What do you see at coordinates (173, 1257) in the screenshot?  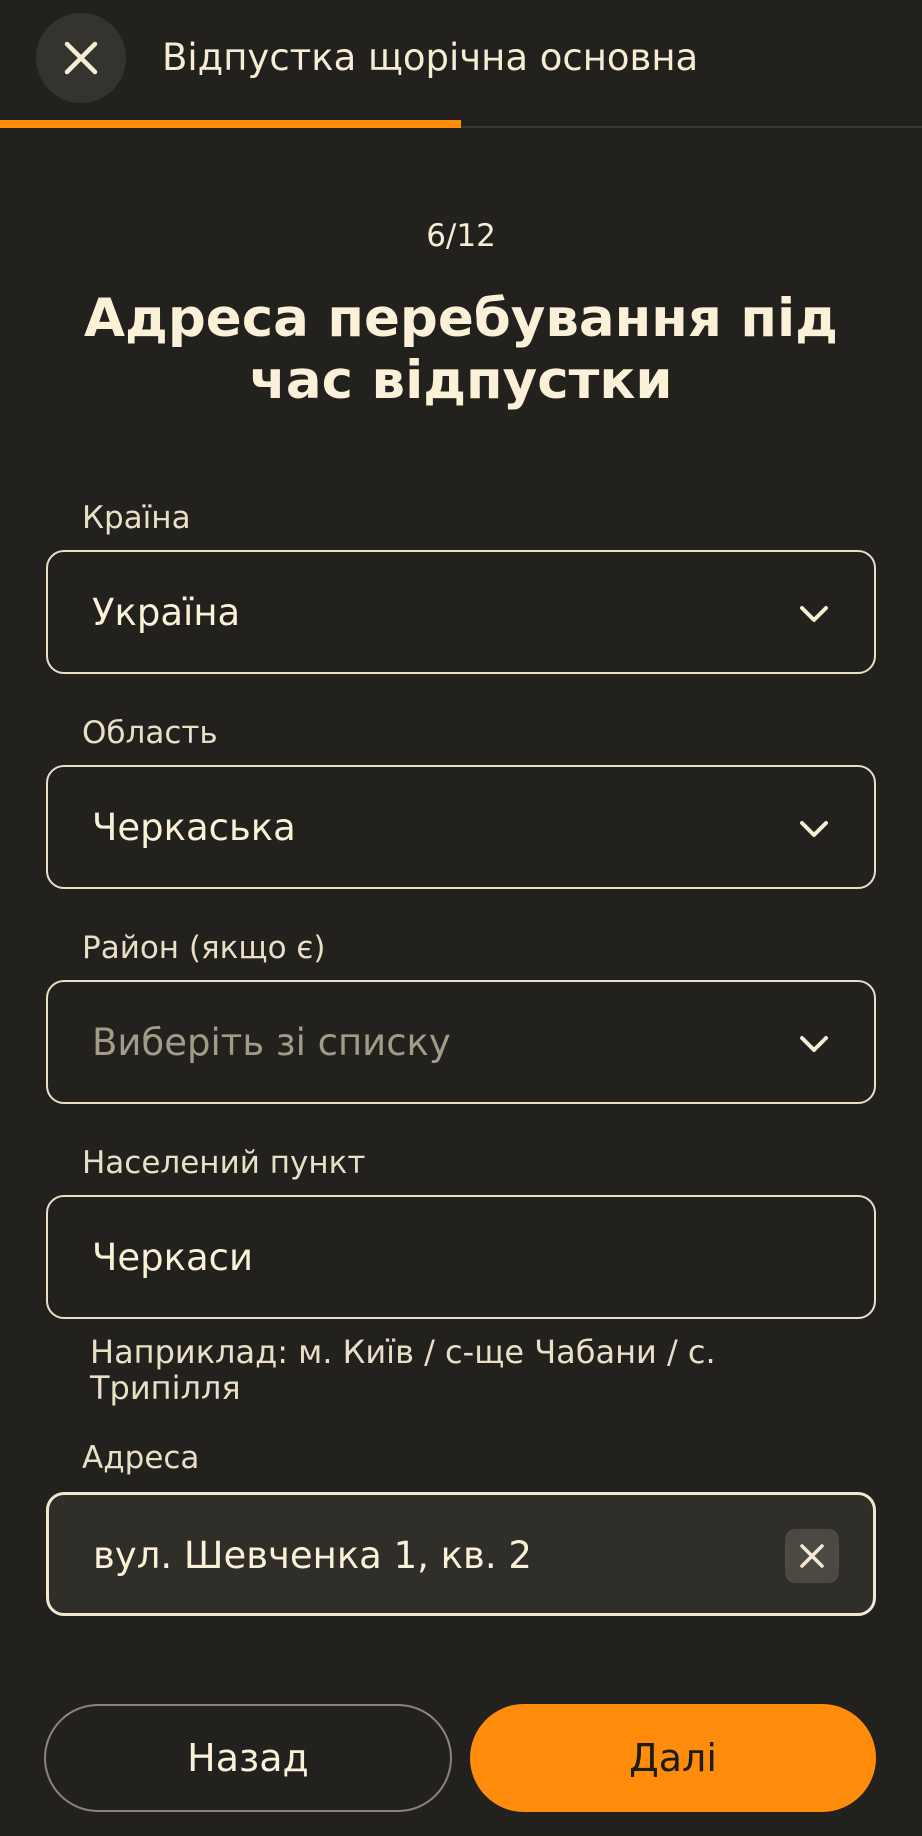 I see `settlement-value: Черкаси` at bounding box center [173, 1257].